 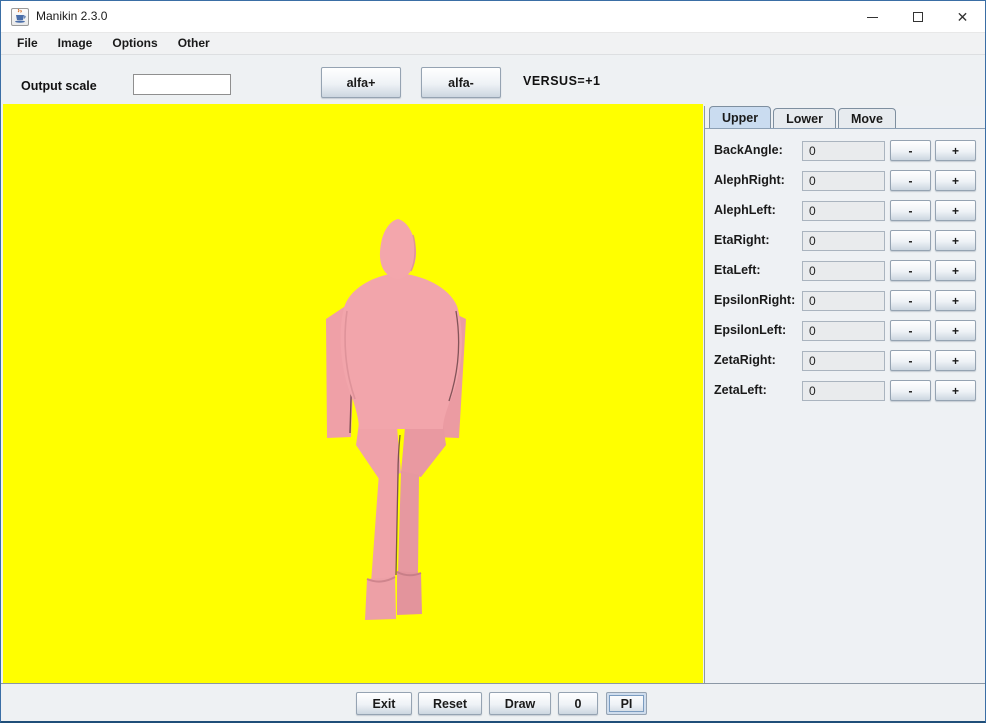 I want to click on param-row: ZetaLeft: 0- +, so click(x=845, y=391).